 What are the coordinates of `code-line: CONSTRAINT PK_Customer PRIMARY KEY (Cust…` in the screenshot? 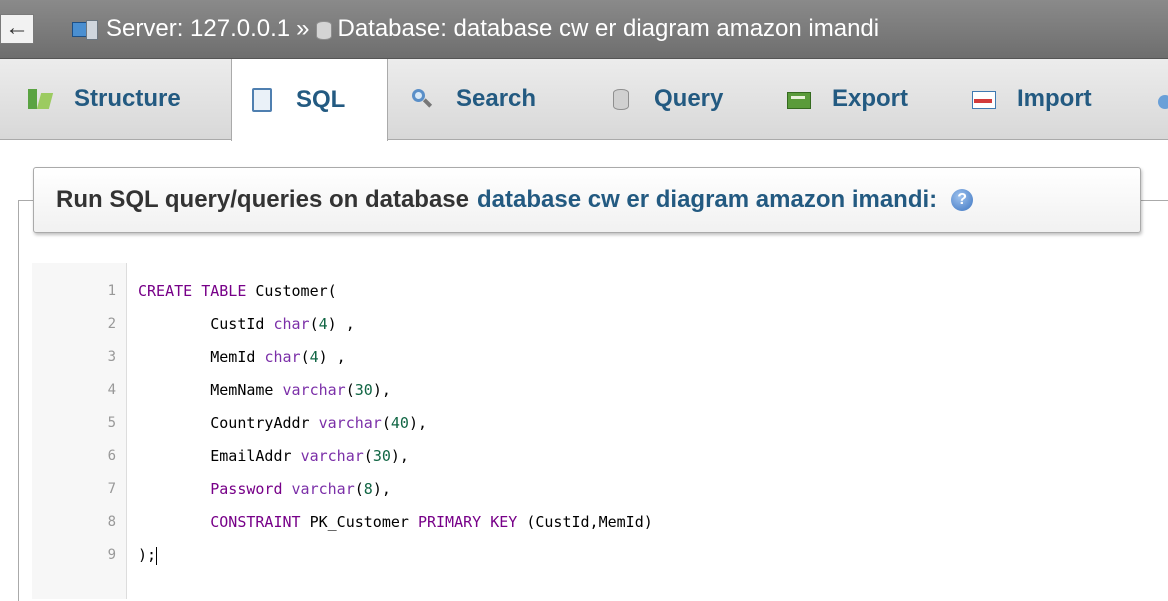 It's located at (395, 523).